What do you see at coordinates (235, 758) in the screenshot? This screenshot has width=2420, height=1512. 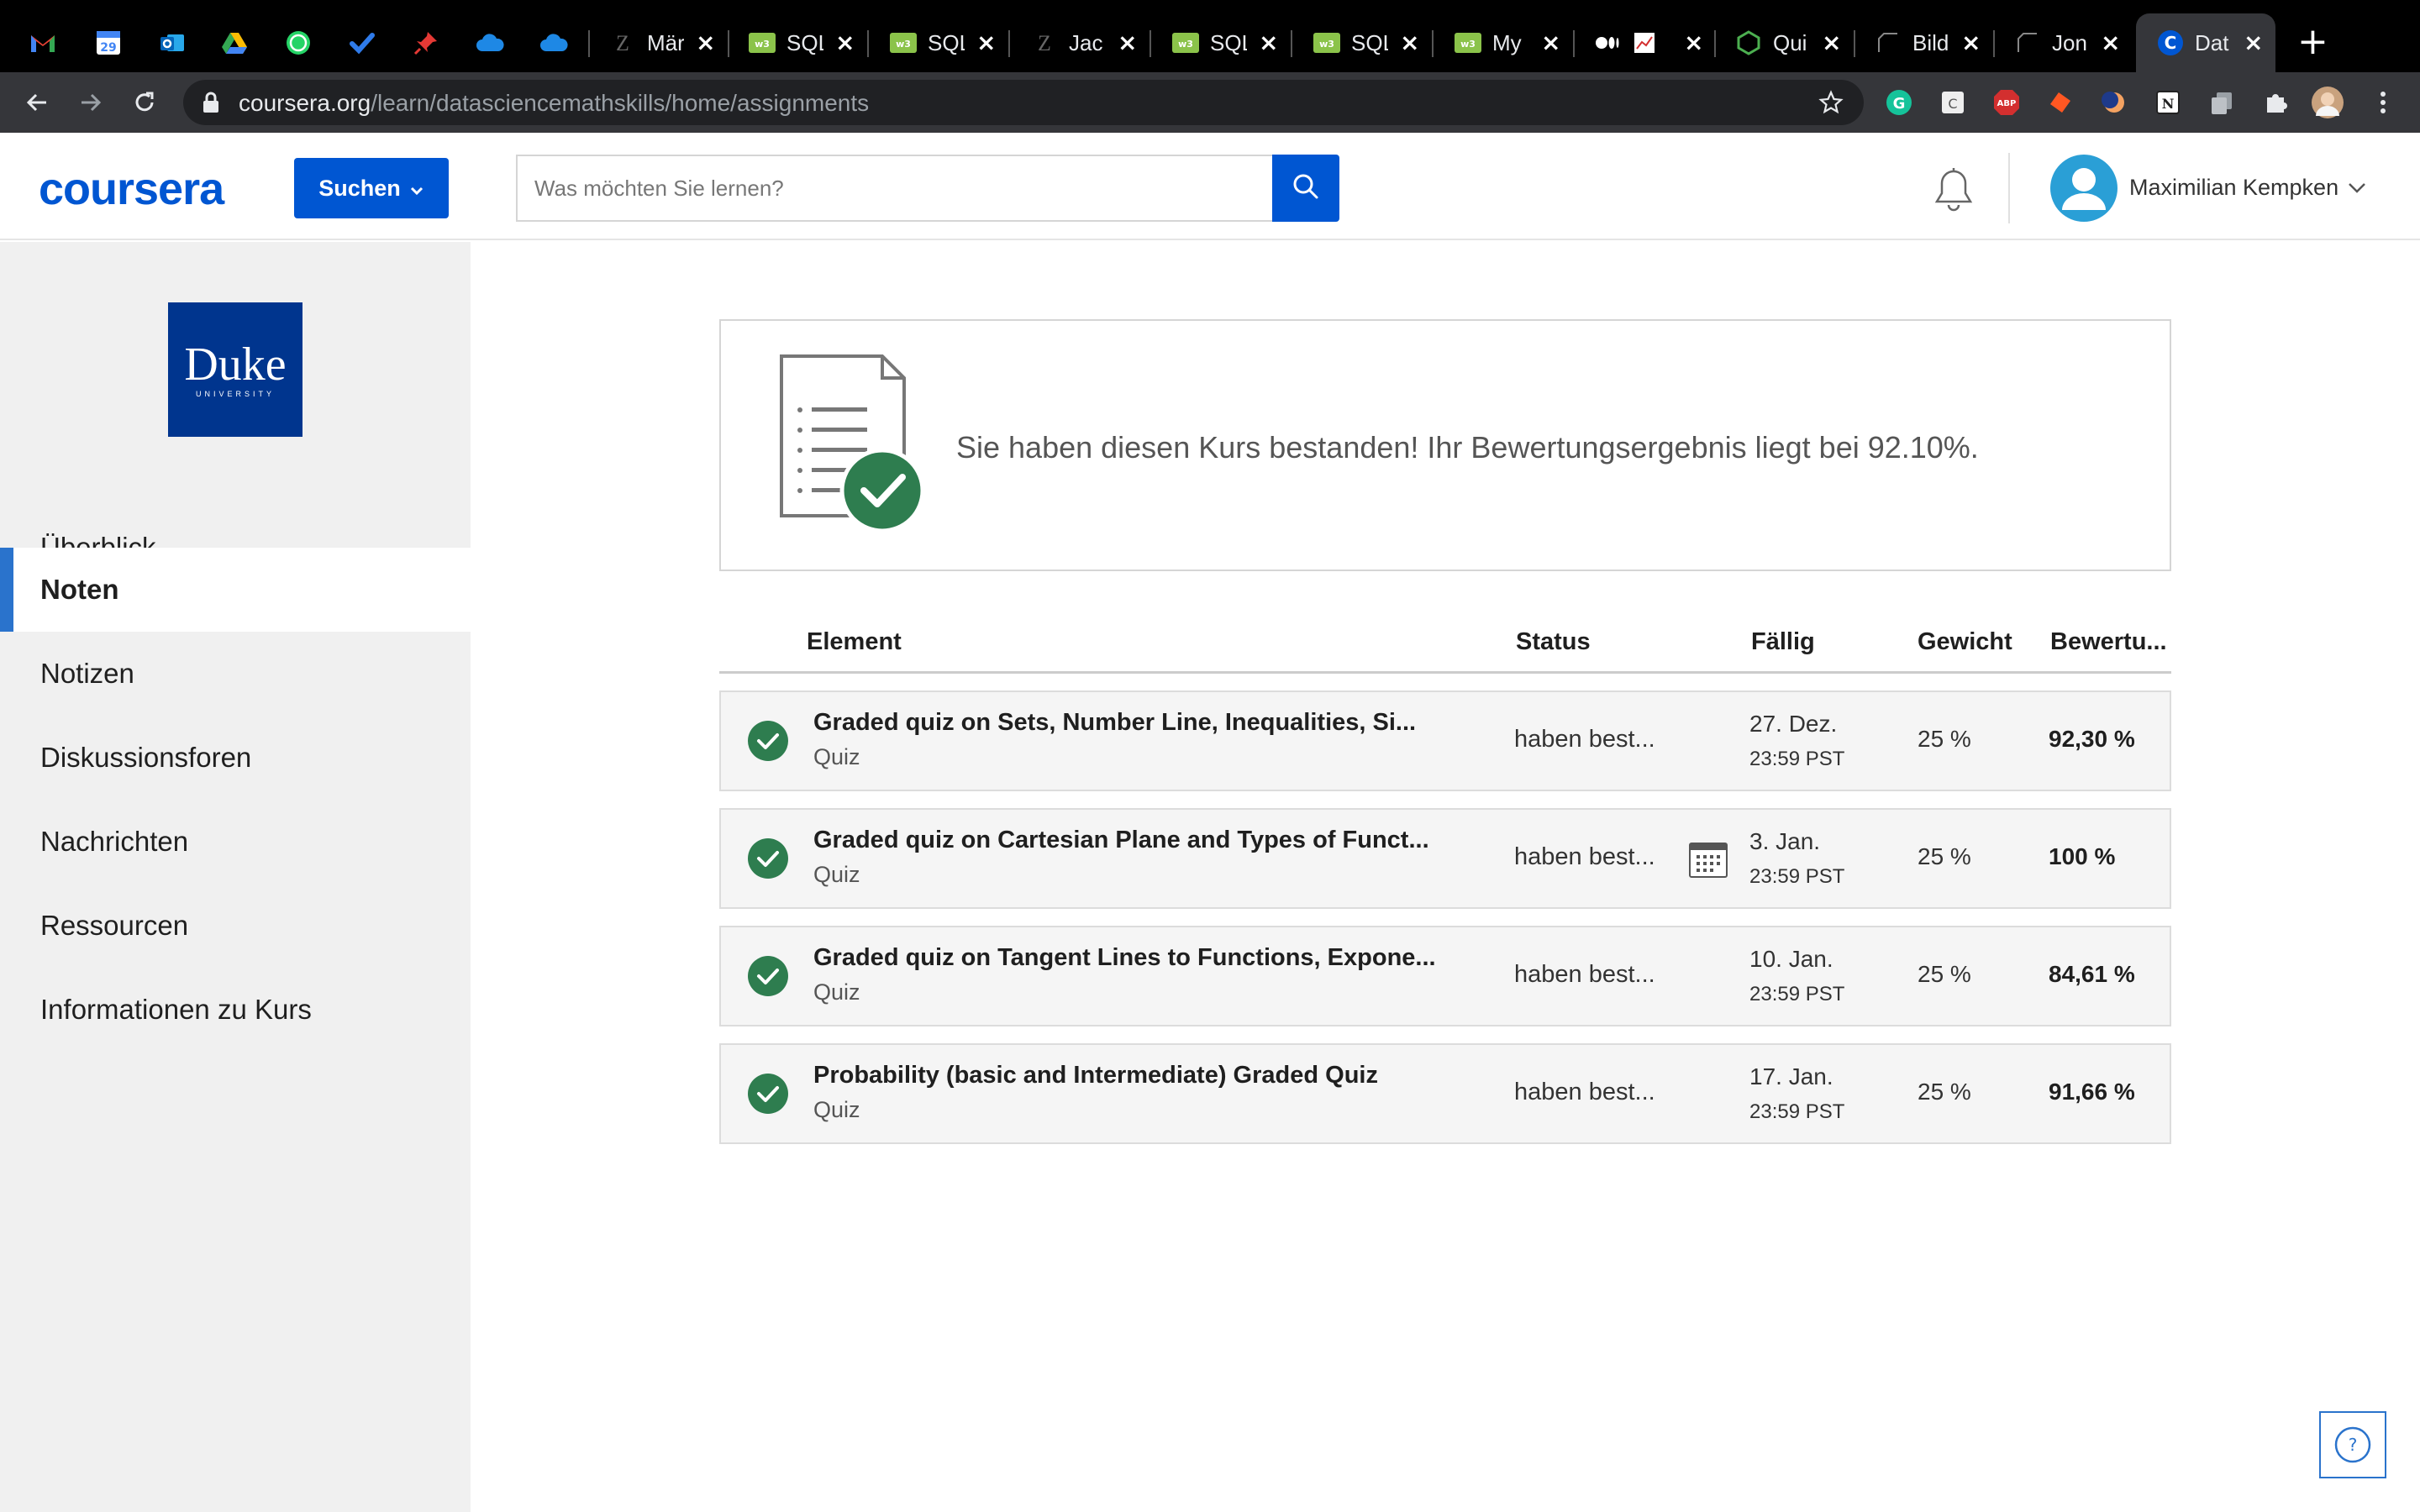 I see `sidebar-item-forums: Diskussionsforen` at bounding box center [235, 758].